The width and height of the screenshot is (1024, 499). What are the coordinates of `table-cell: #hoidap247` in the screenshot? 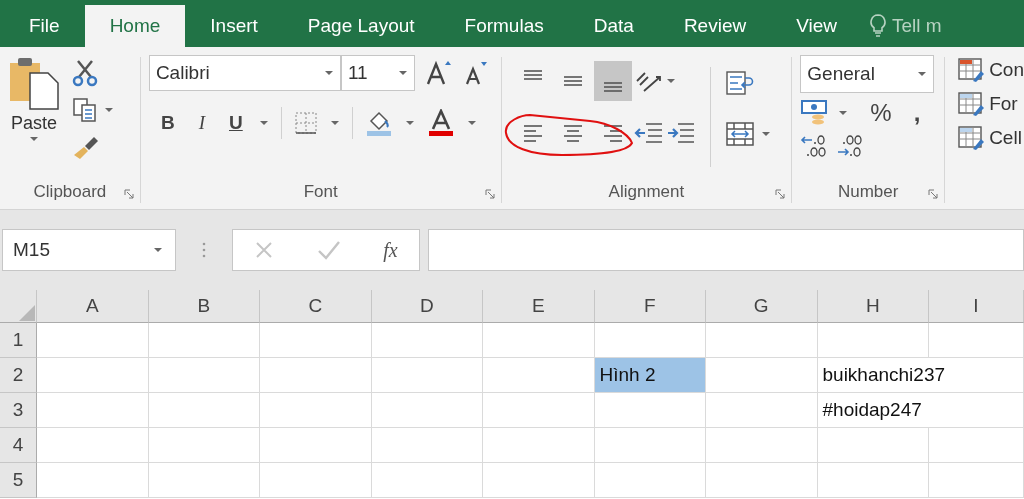 It's located at (920, 410).